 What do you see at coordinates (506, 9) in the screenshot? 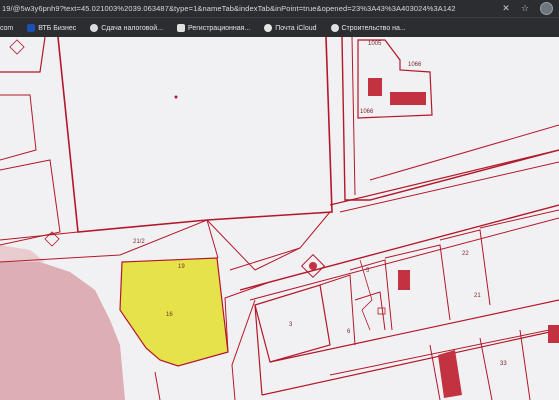
I see `extension-icon: ✕` at bounding box center [506, 9].